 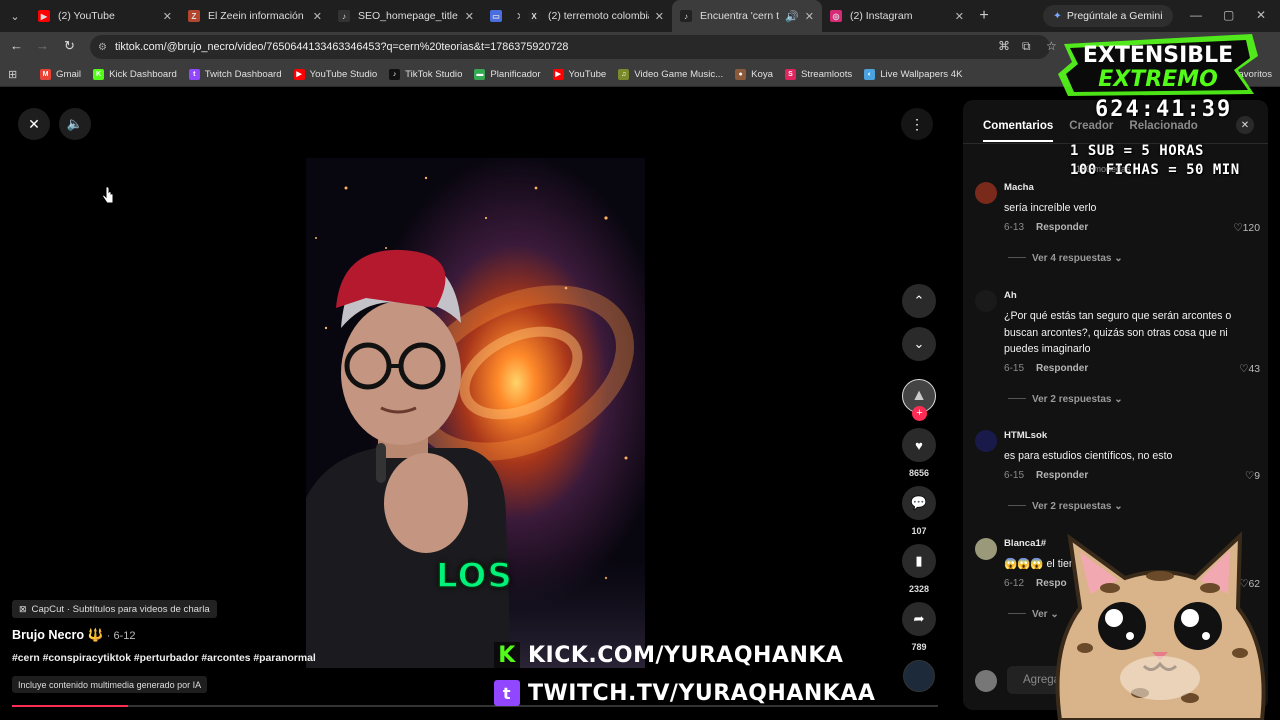 I want to click on bookmark-item: ▶ YouTube Studio, so click(x=335, y=74).